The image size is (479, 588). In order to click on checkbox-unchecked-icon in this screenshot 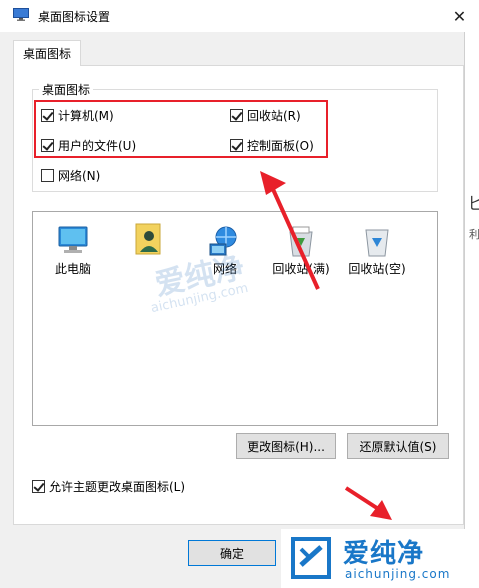, I will do `click(47, 175)`.